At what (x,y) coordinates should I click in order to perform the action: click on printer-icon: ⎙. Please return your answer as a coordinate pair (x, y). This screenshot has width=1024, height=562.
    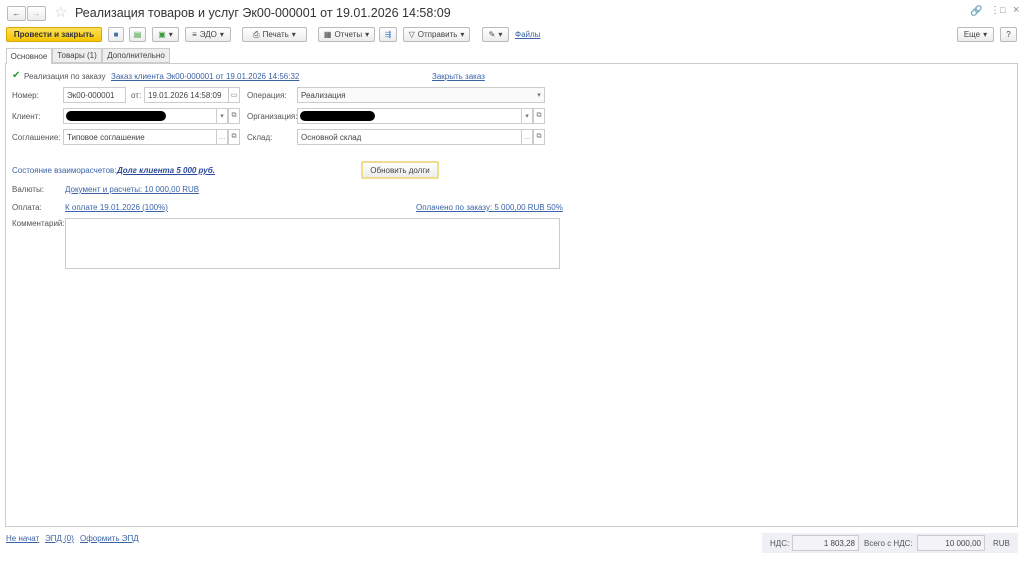
    Looking at the image, I should click on (256, 34).